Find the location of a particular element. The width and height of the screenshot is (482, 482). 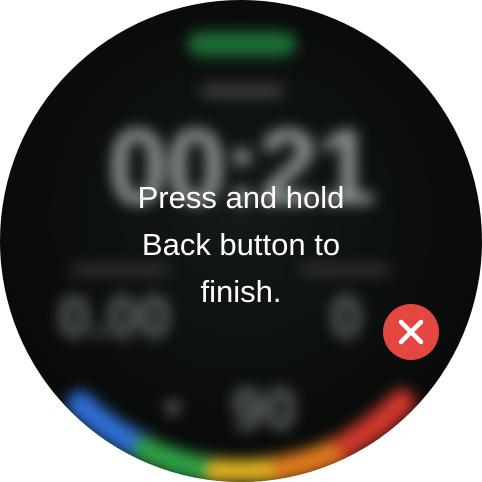

instruction-line-2: Back button to is located at coordinates (241, 244).